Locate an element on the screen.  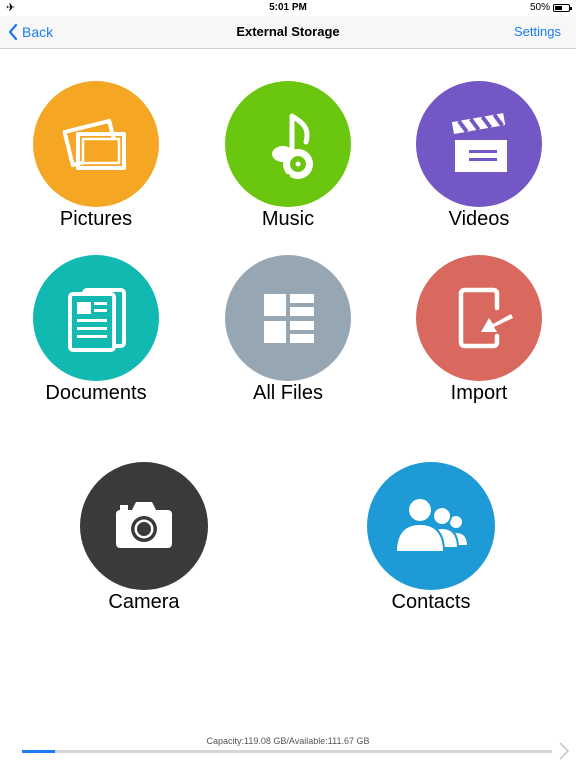
chevron-right-icon is located at coordinates (564, 751).